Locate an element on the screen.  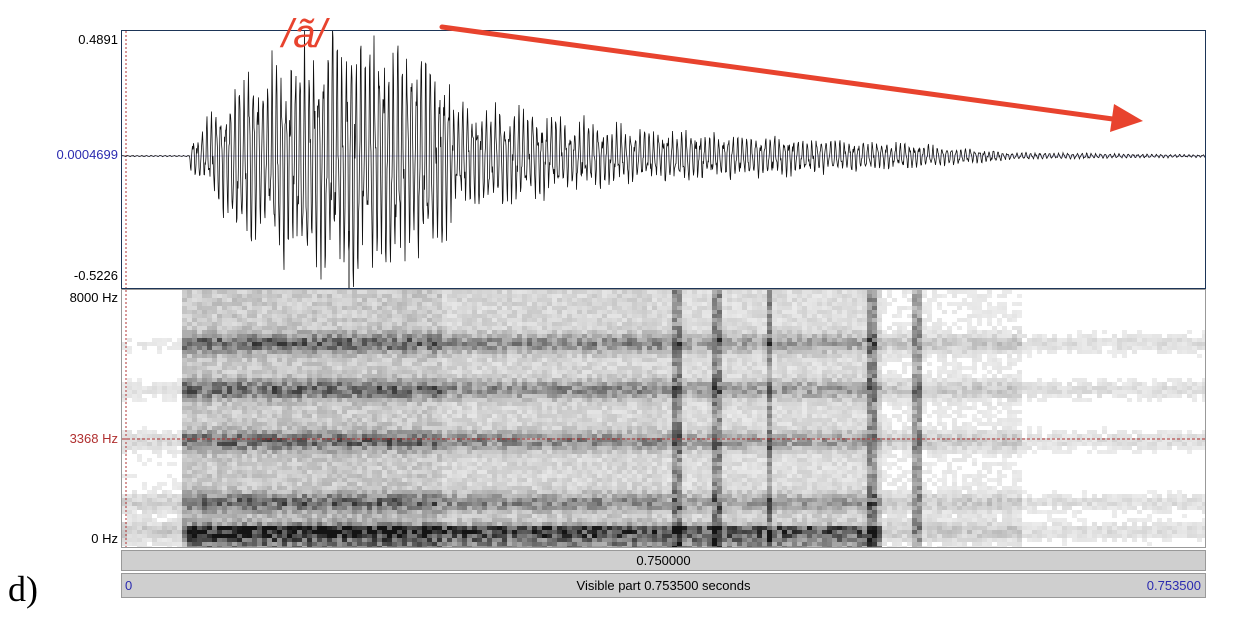
panel-label: d) is located at coordinates (23, 589).